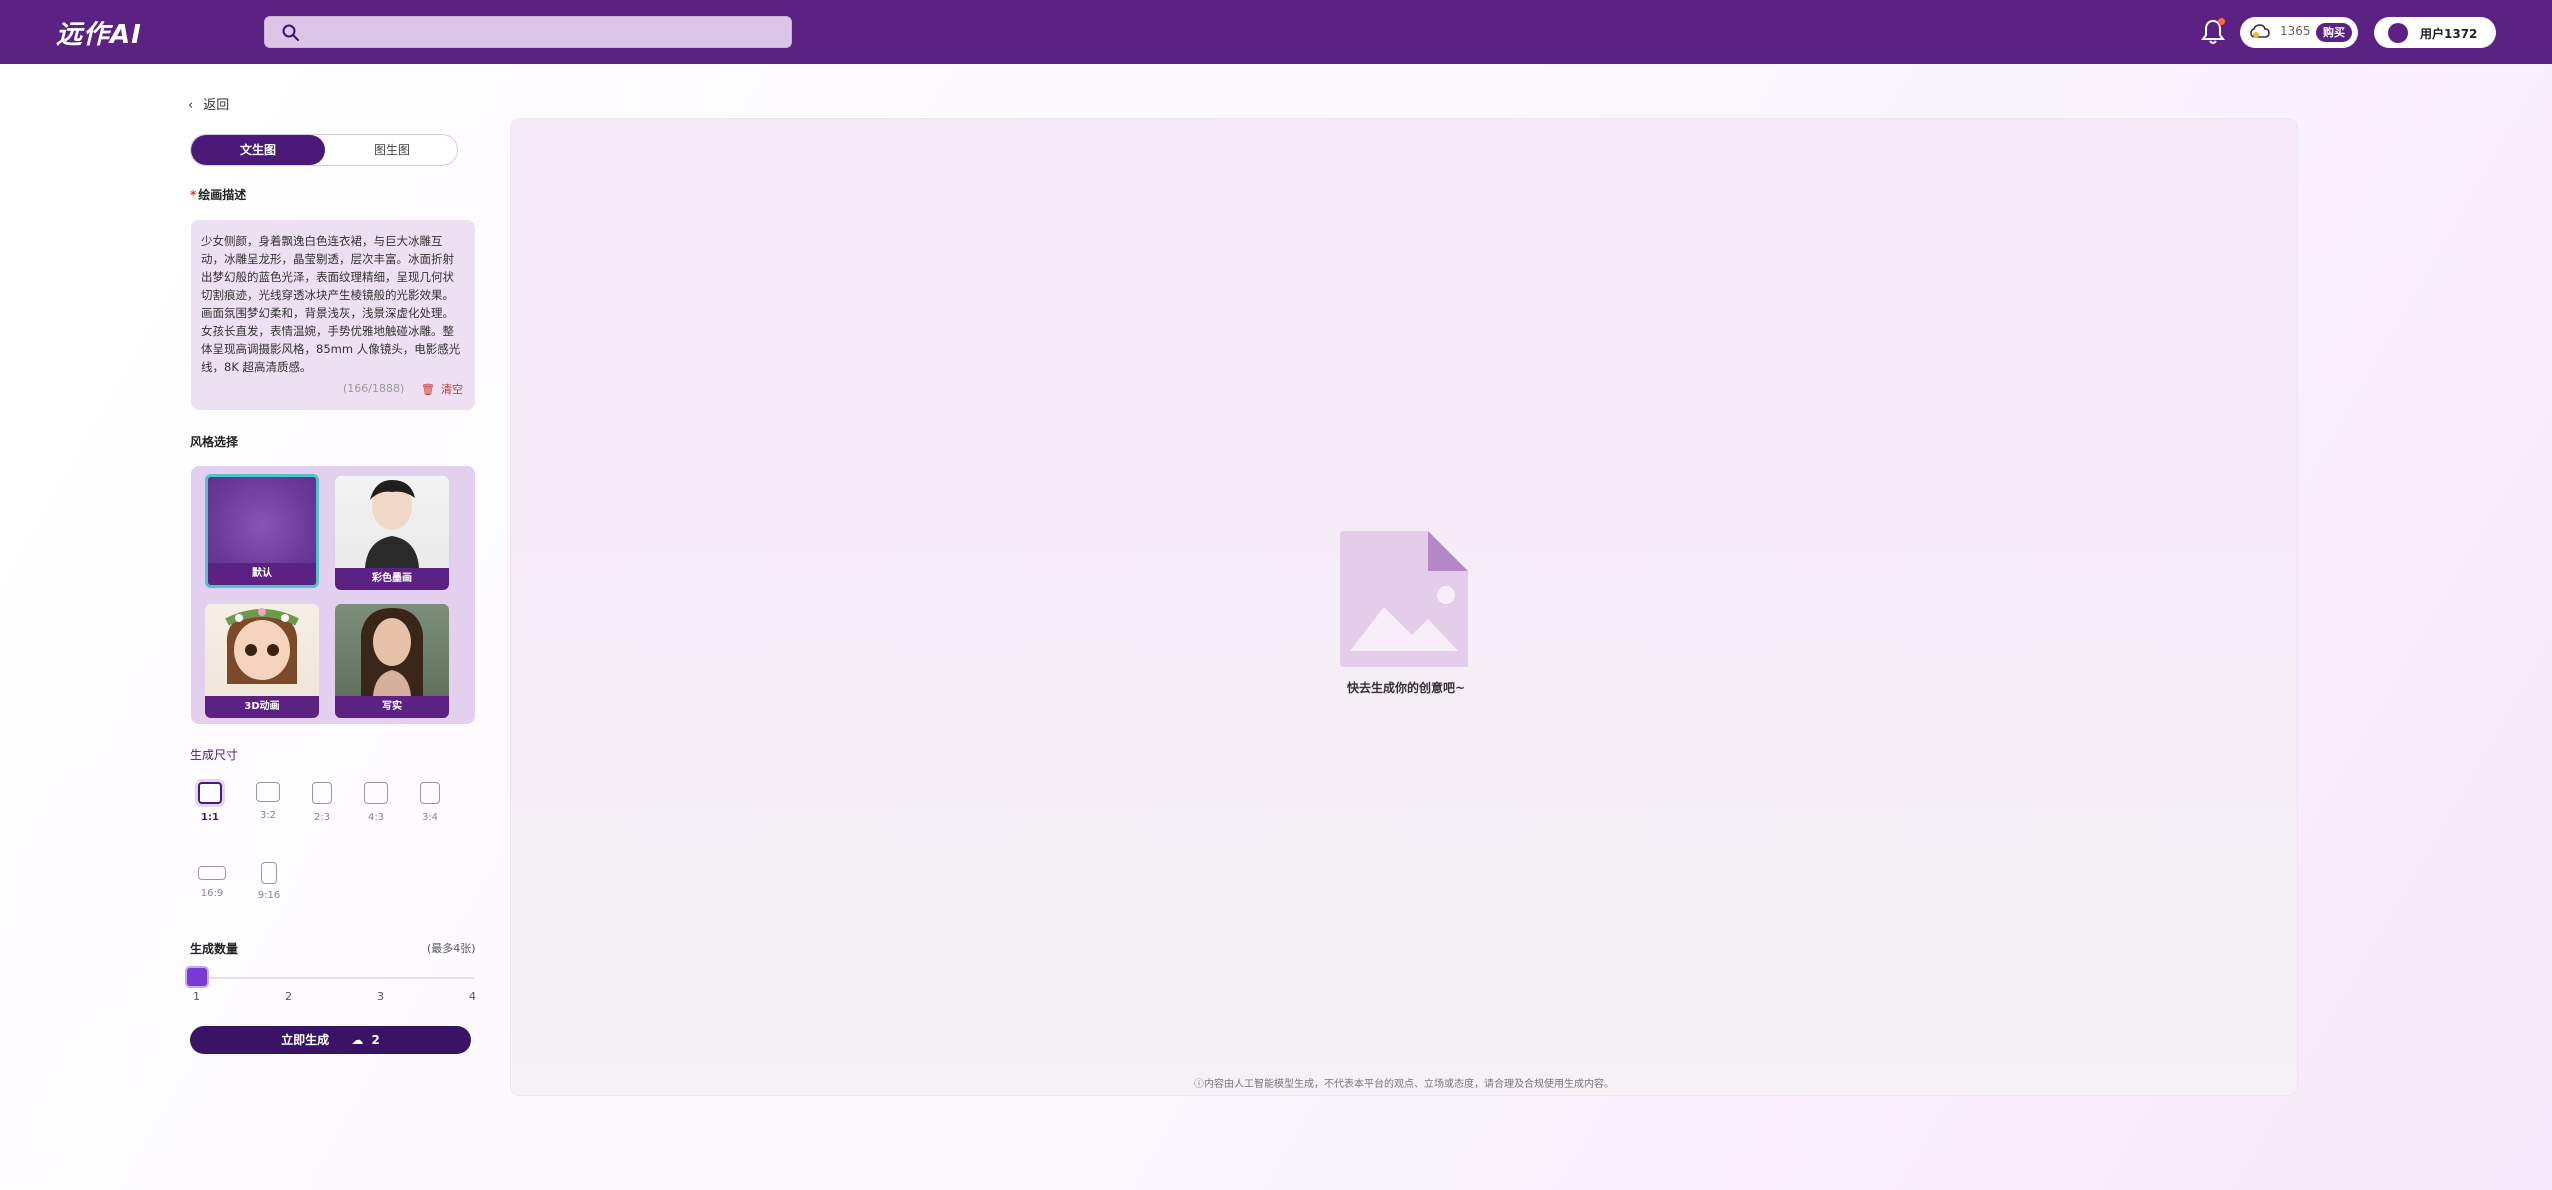 The height and width of the screenshot is (1190, 2552). What do you see at coordinates (2398, 33) in the screenshot?
I see `avatar` at bounding box center [2398, 33].